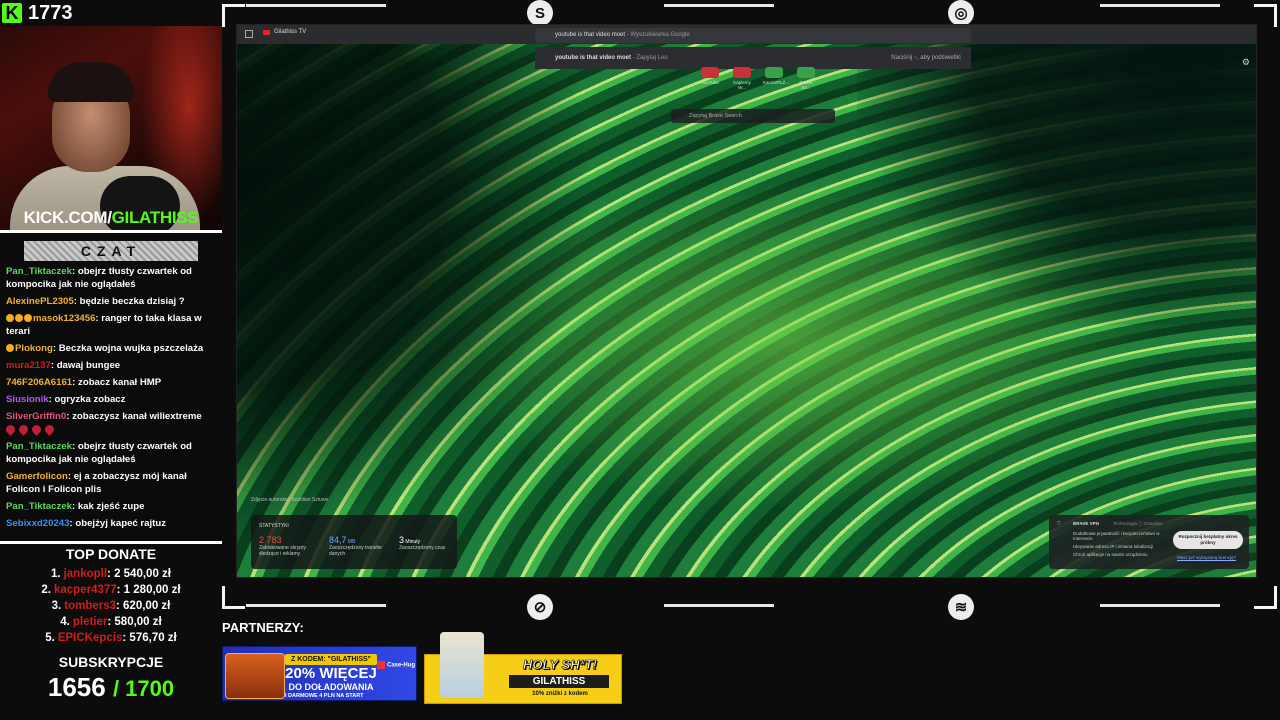  What do you see at coordinates (90, 622) in the screenshot?
I see `donate-name: pletier` at bounding box center [90, 622].